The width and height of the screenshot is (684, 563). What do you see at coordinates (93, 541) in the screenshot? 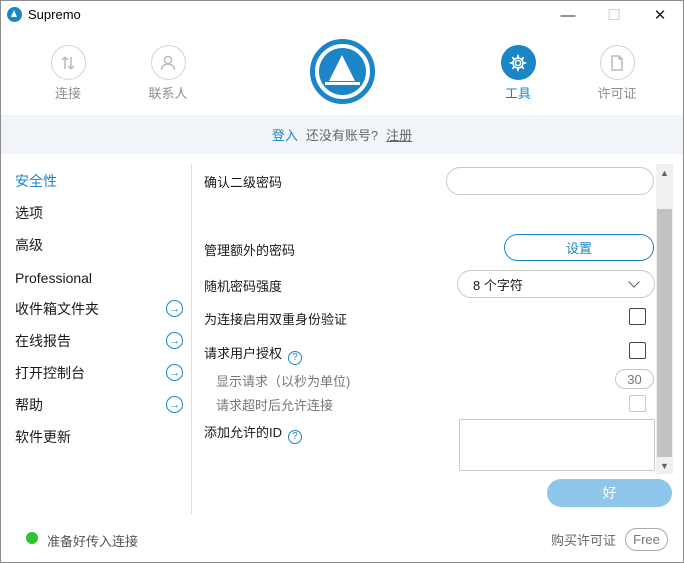
I see `status-text: 准备好传入连接` at bounding box center [93, 541].